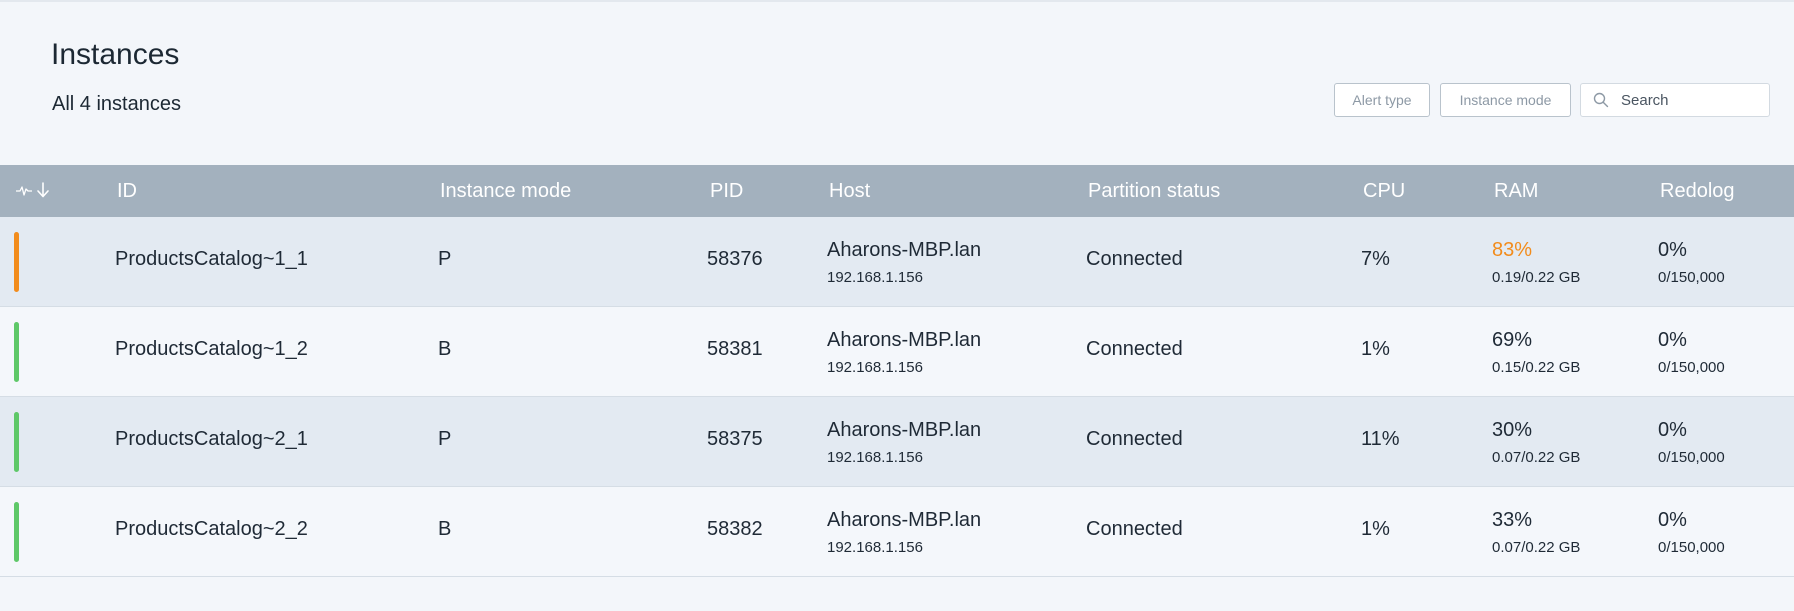 The width and height of the screenshot is (1794, 611). Describe the element at coordinates (1382, 100) in the screenshot. I see `alert-type-filter-button: Alert type` at that location.